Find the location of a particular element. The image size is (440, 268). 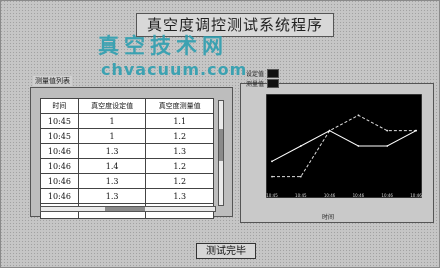

legend-item: 设定值 is located at coordinates (263, 73).